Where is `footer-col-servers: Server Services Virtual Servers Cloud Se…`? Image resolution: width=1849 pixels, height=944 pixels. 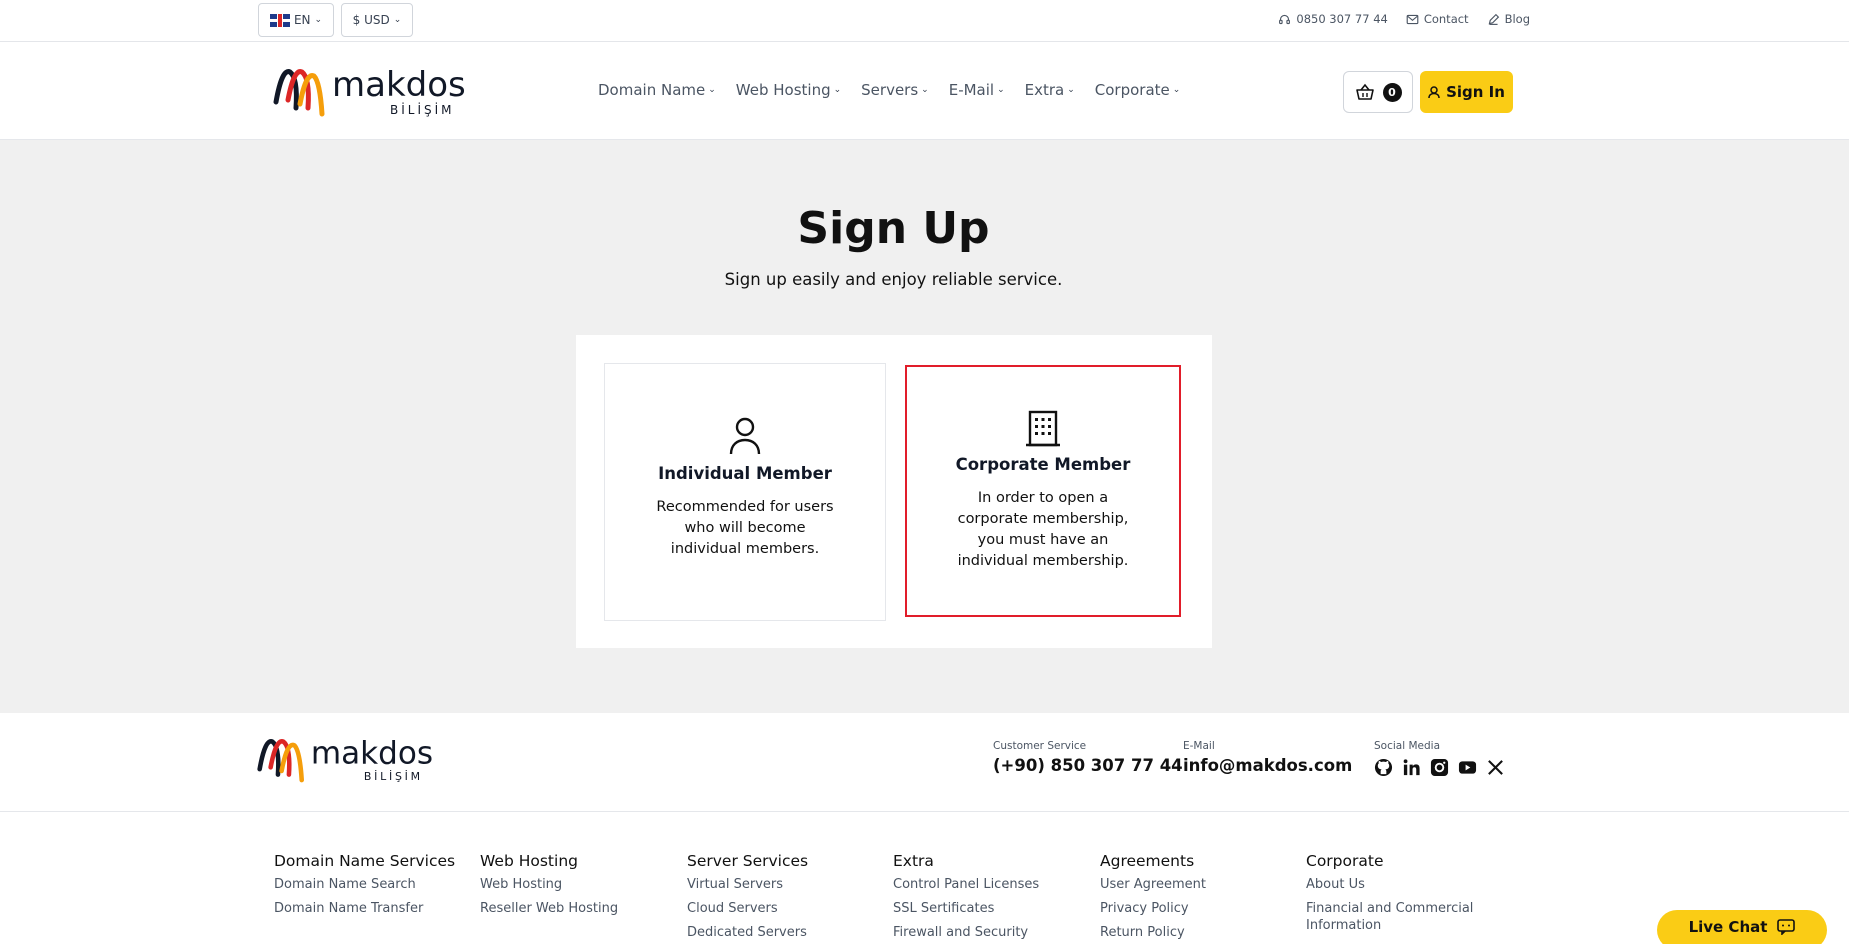 footer-col-servers: Server Services Virtual Servers Cloud Se… is located at coordinates (787, 898).